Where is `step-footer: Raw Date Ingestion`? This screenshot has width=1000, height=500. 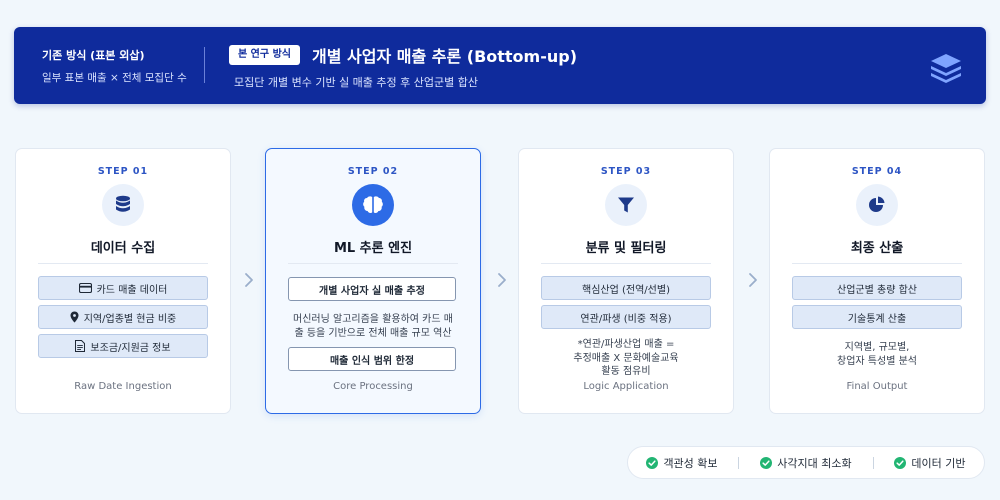 step-footer: Raw Date Ingestion is located at coordinates (123, 386).